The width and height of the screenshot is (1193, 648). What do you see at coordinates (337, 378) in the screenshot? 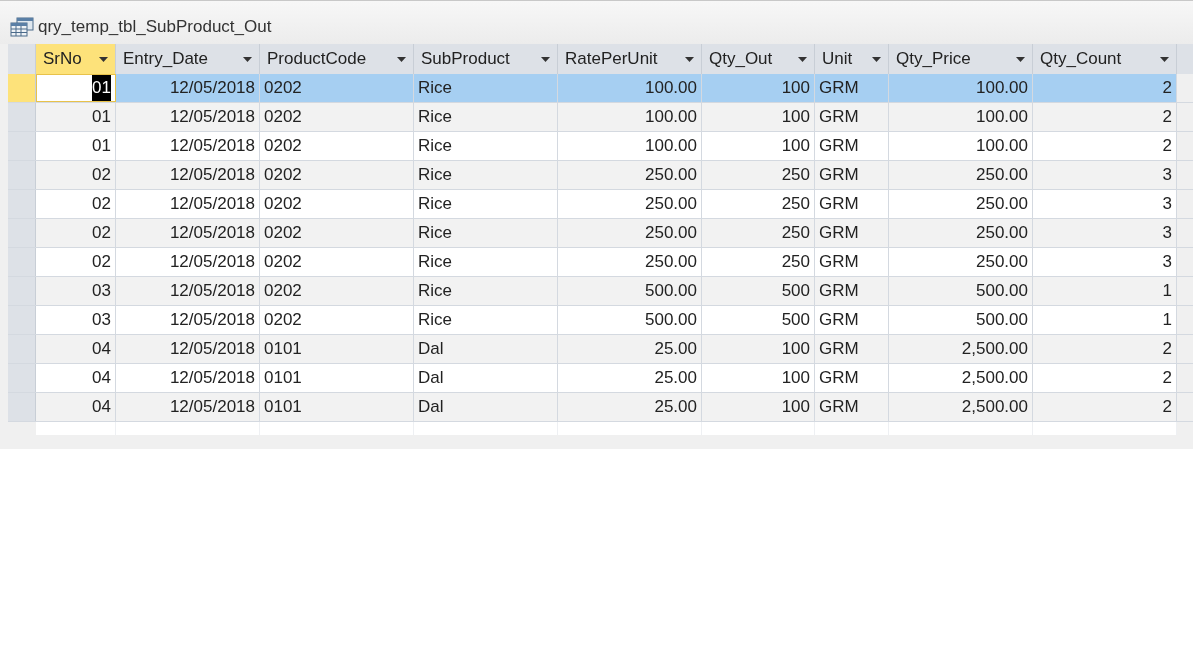
I see `table-cell: 0101` at bounding box center [337, 378].